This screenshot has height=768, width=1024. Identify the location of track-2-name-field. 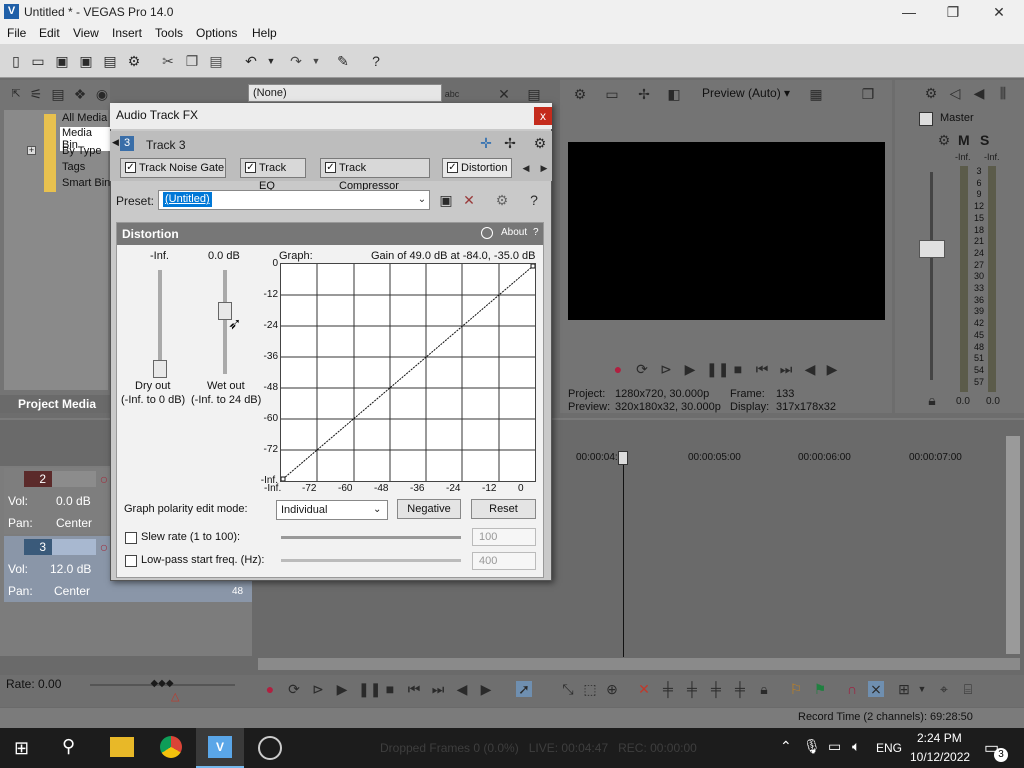
(74, 479).